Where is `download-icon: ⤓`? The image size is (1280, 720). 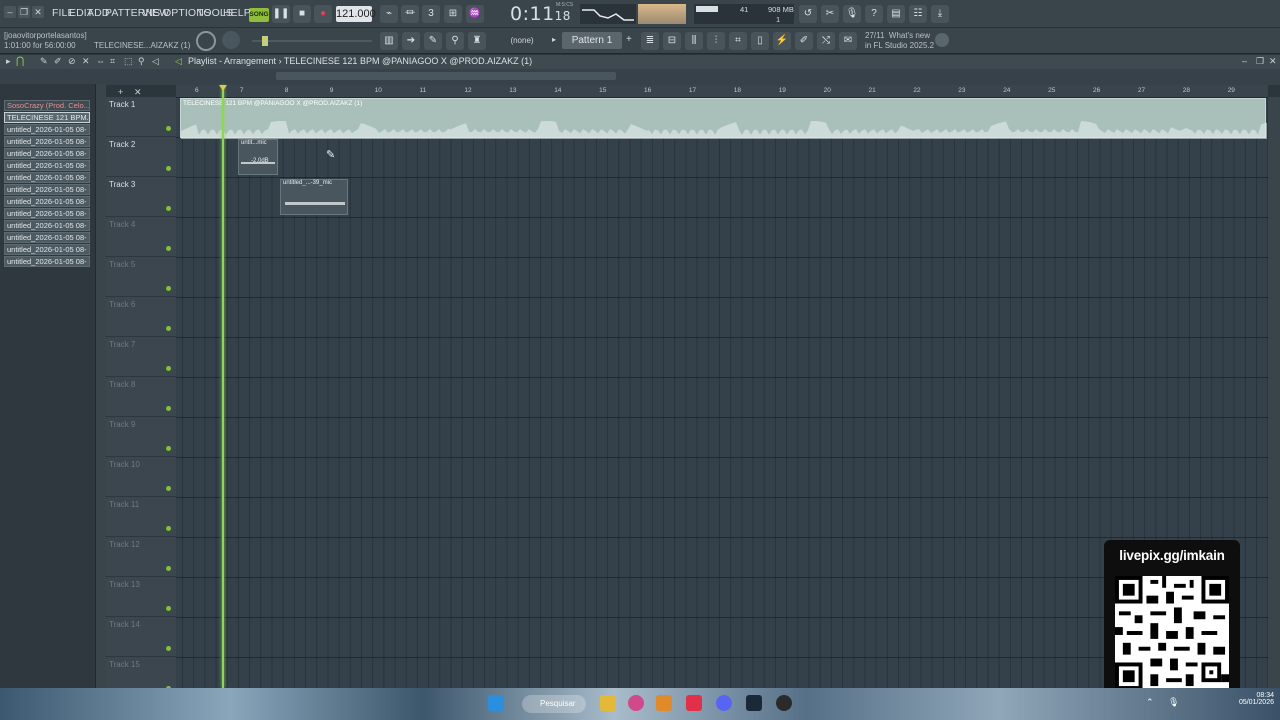
download-icon: ⤓ is located at coordinates (940, 14).